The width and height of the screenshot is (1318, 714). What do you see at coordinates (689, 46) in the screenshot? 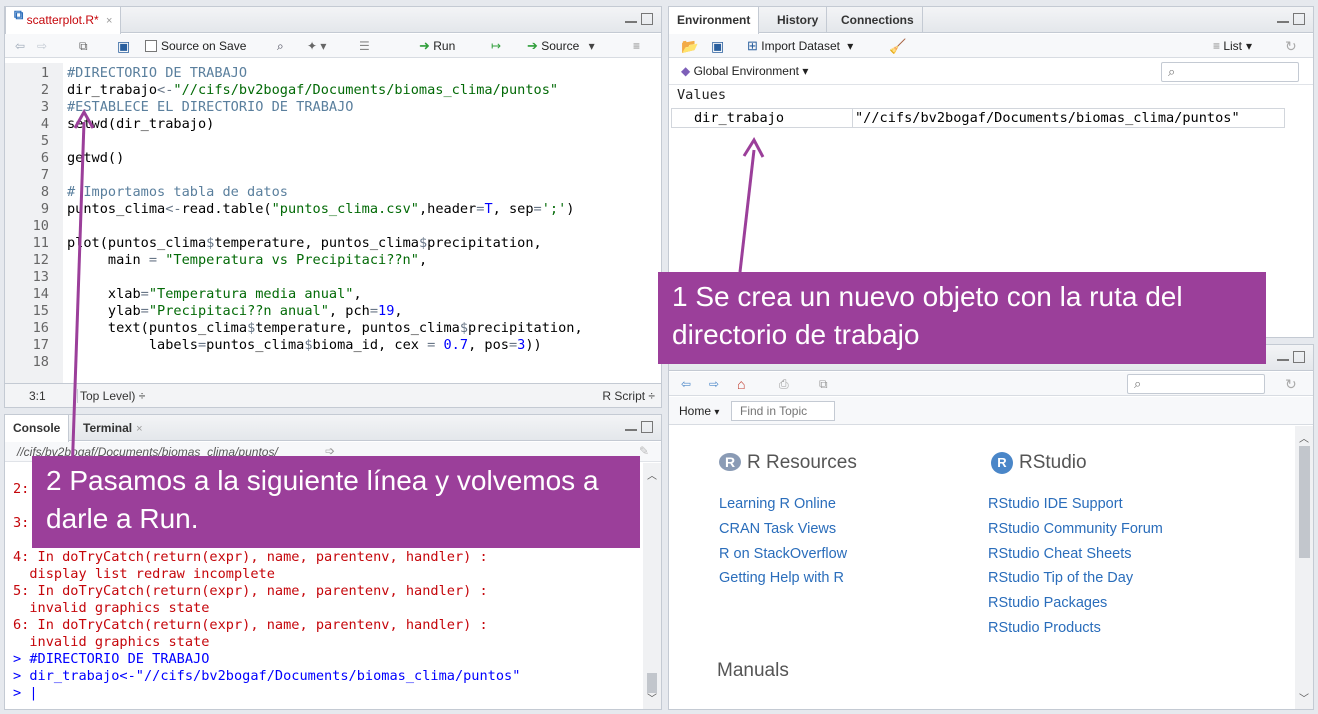
I see `open-folder-icon: 📂` at bounding box center [689, 46].